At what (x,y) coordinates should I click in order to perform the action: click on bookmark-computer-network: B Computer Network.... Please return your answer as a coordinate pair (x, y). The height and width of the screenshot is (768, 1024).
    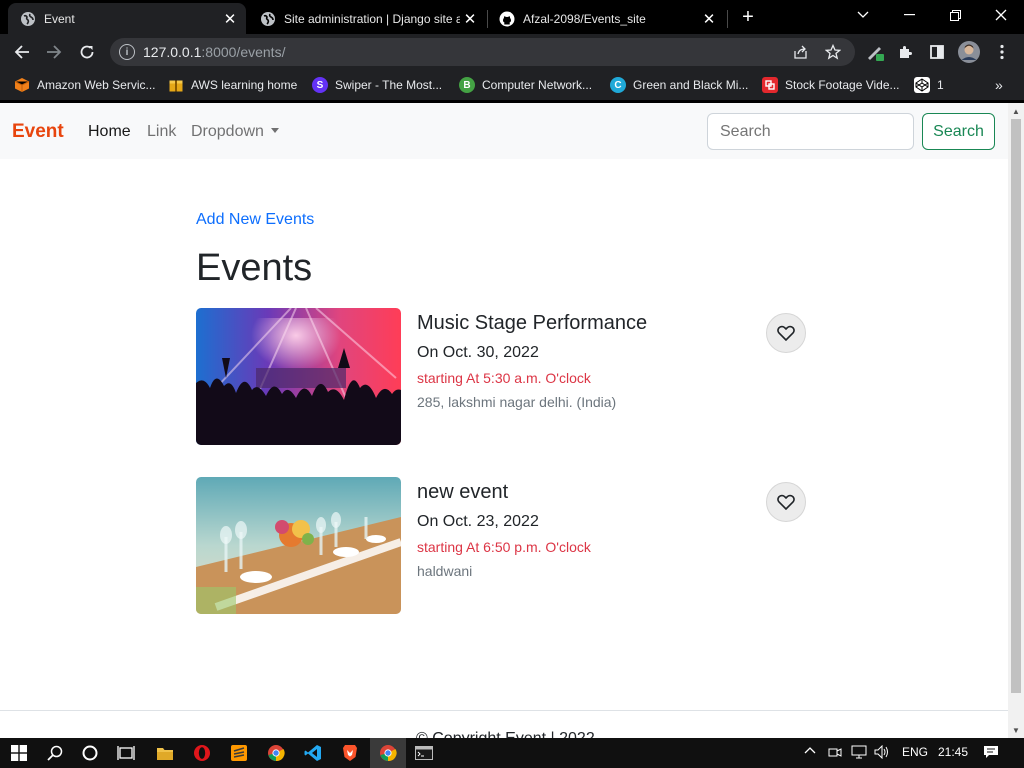
    Looking at the image, I should click on (525, 85).